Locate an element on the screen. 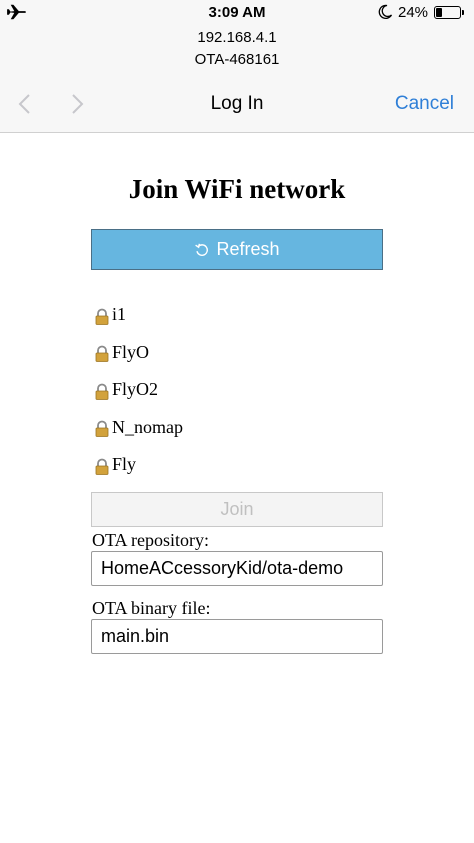  network-item: Fly is located at coordinates (239, 465).